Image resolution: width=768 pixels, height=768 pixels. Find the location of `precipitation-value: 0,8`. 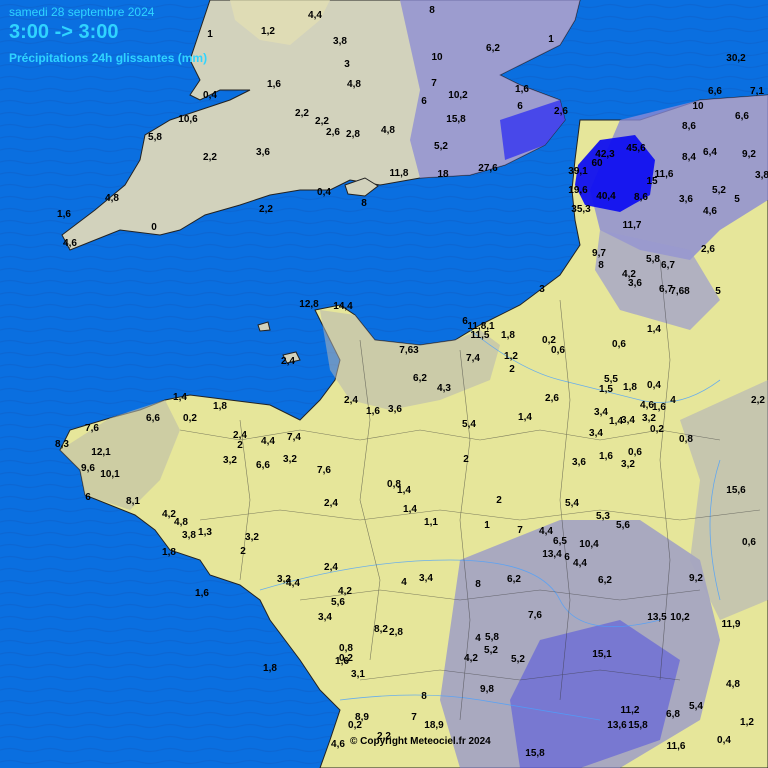

precipitation-value: 0,8 is located at coordinates (686, 439).